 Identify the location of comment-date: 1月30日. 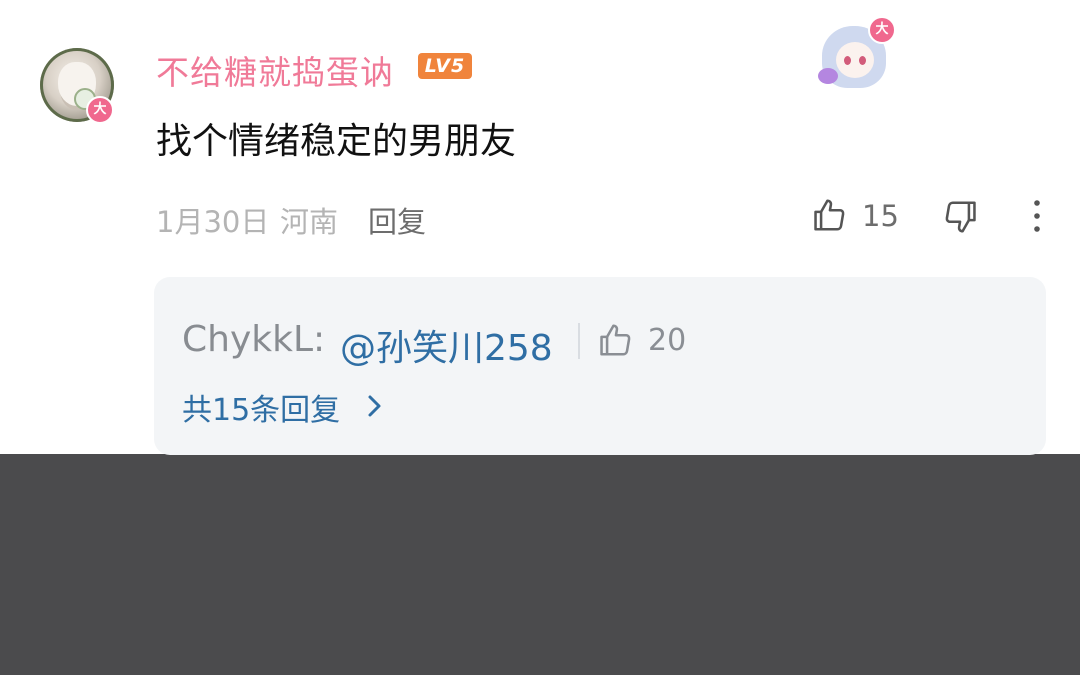
(213, 222).